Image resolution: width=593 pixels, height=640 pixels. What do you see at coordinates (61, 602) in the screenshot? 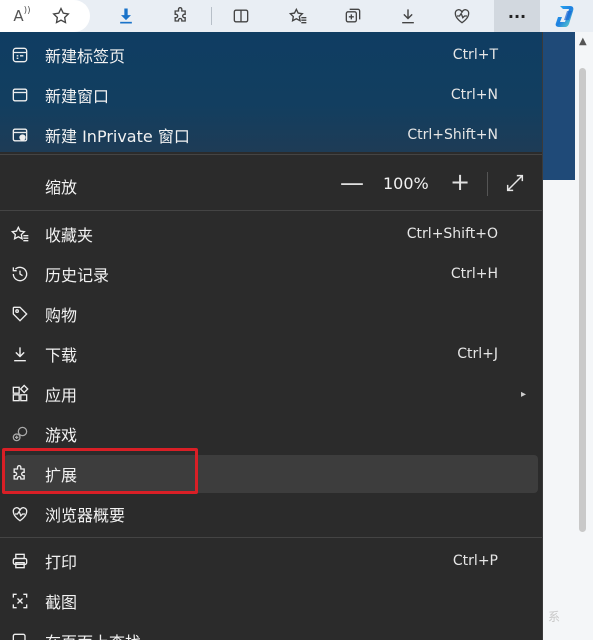
I see `screenshot-label: 截图` at bounding box center [61, 602].